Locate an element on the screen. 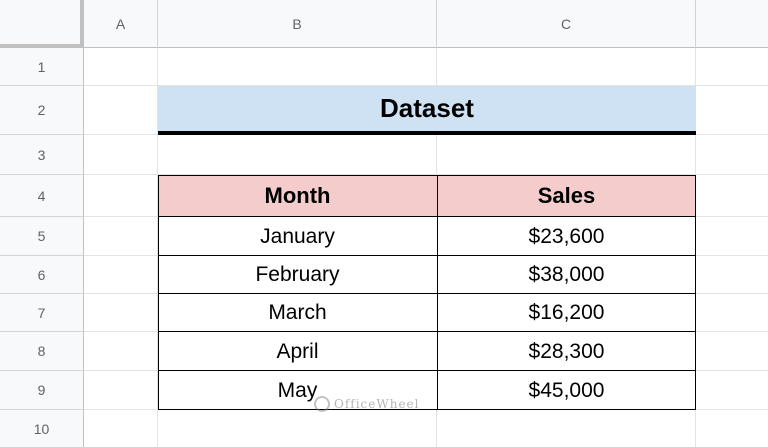 This screenshot has width=768, height=447. header-cell-month: Month is located at coordinates (297, 196).